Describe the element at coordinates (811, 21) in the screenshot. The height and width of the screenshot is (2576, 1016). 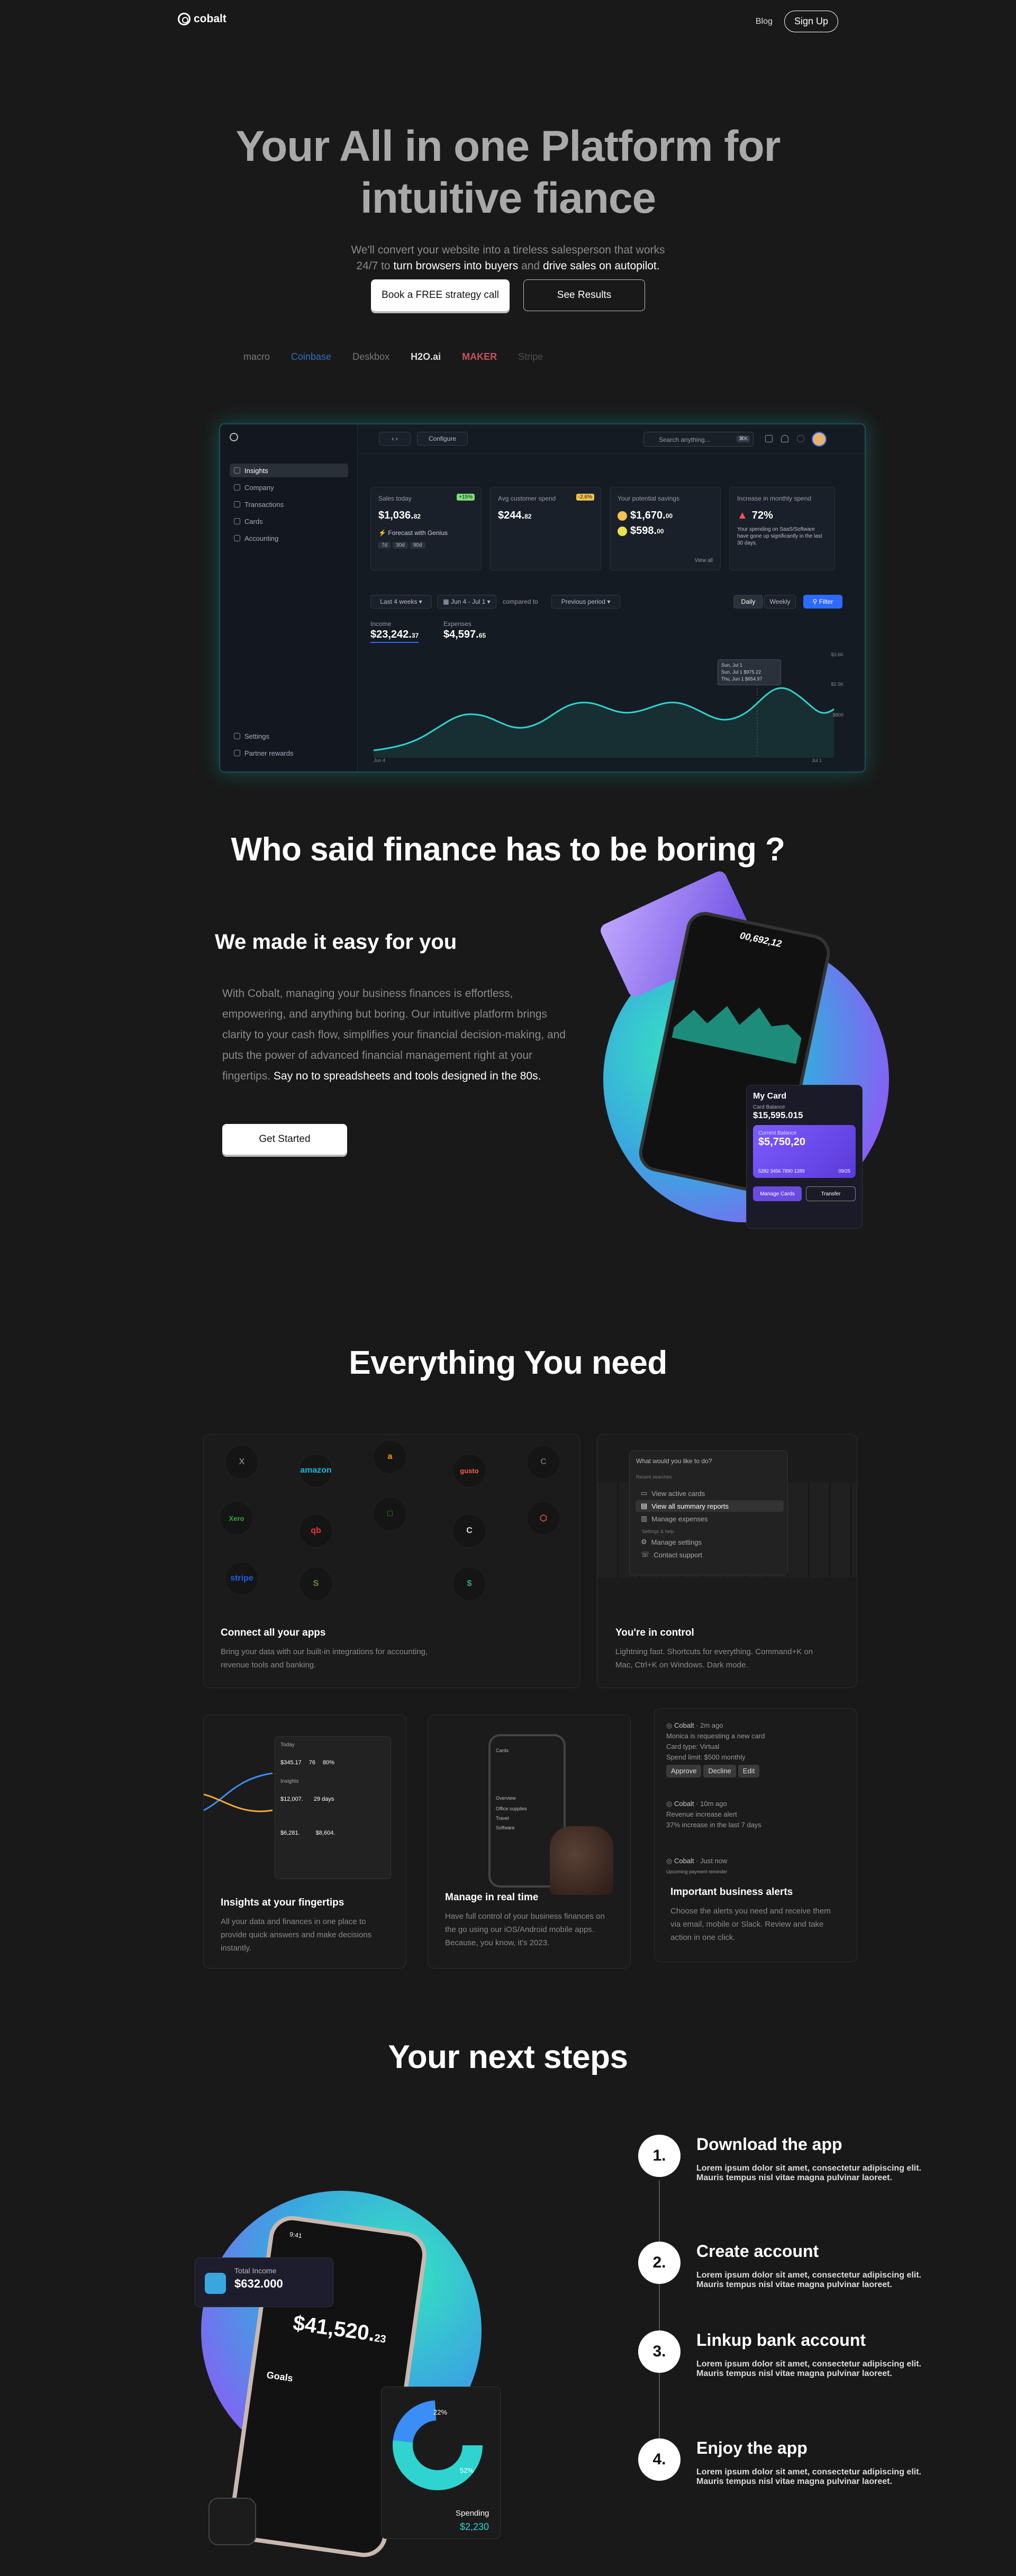
I see `signup-button: Sign Up` at that location.